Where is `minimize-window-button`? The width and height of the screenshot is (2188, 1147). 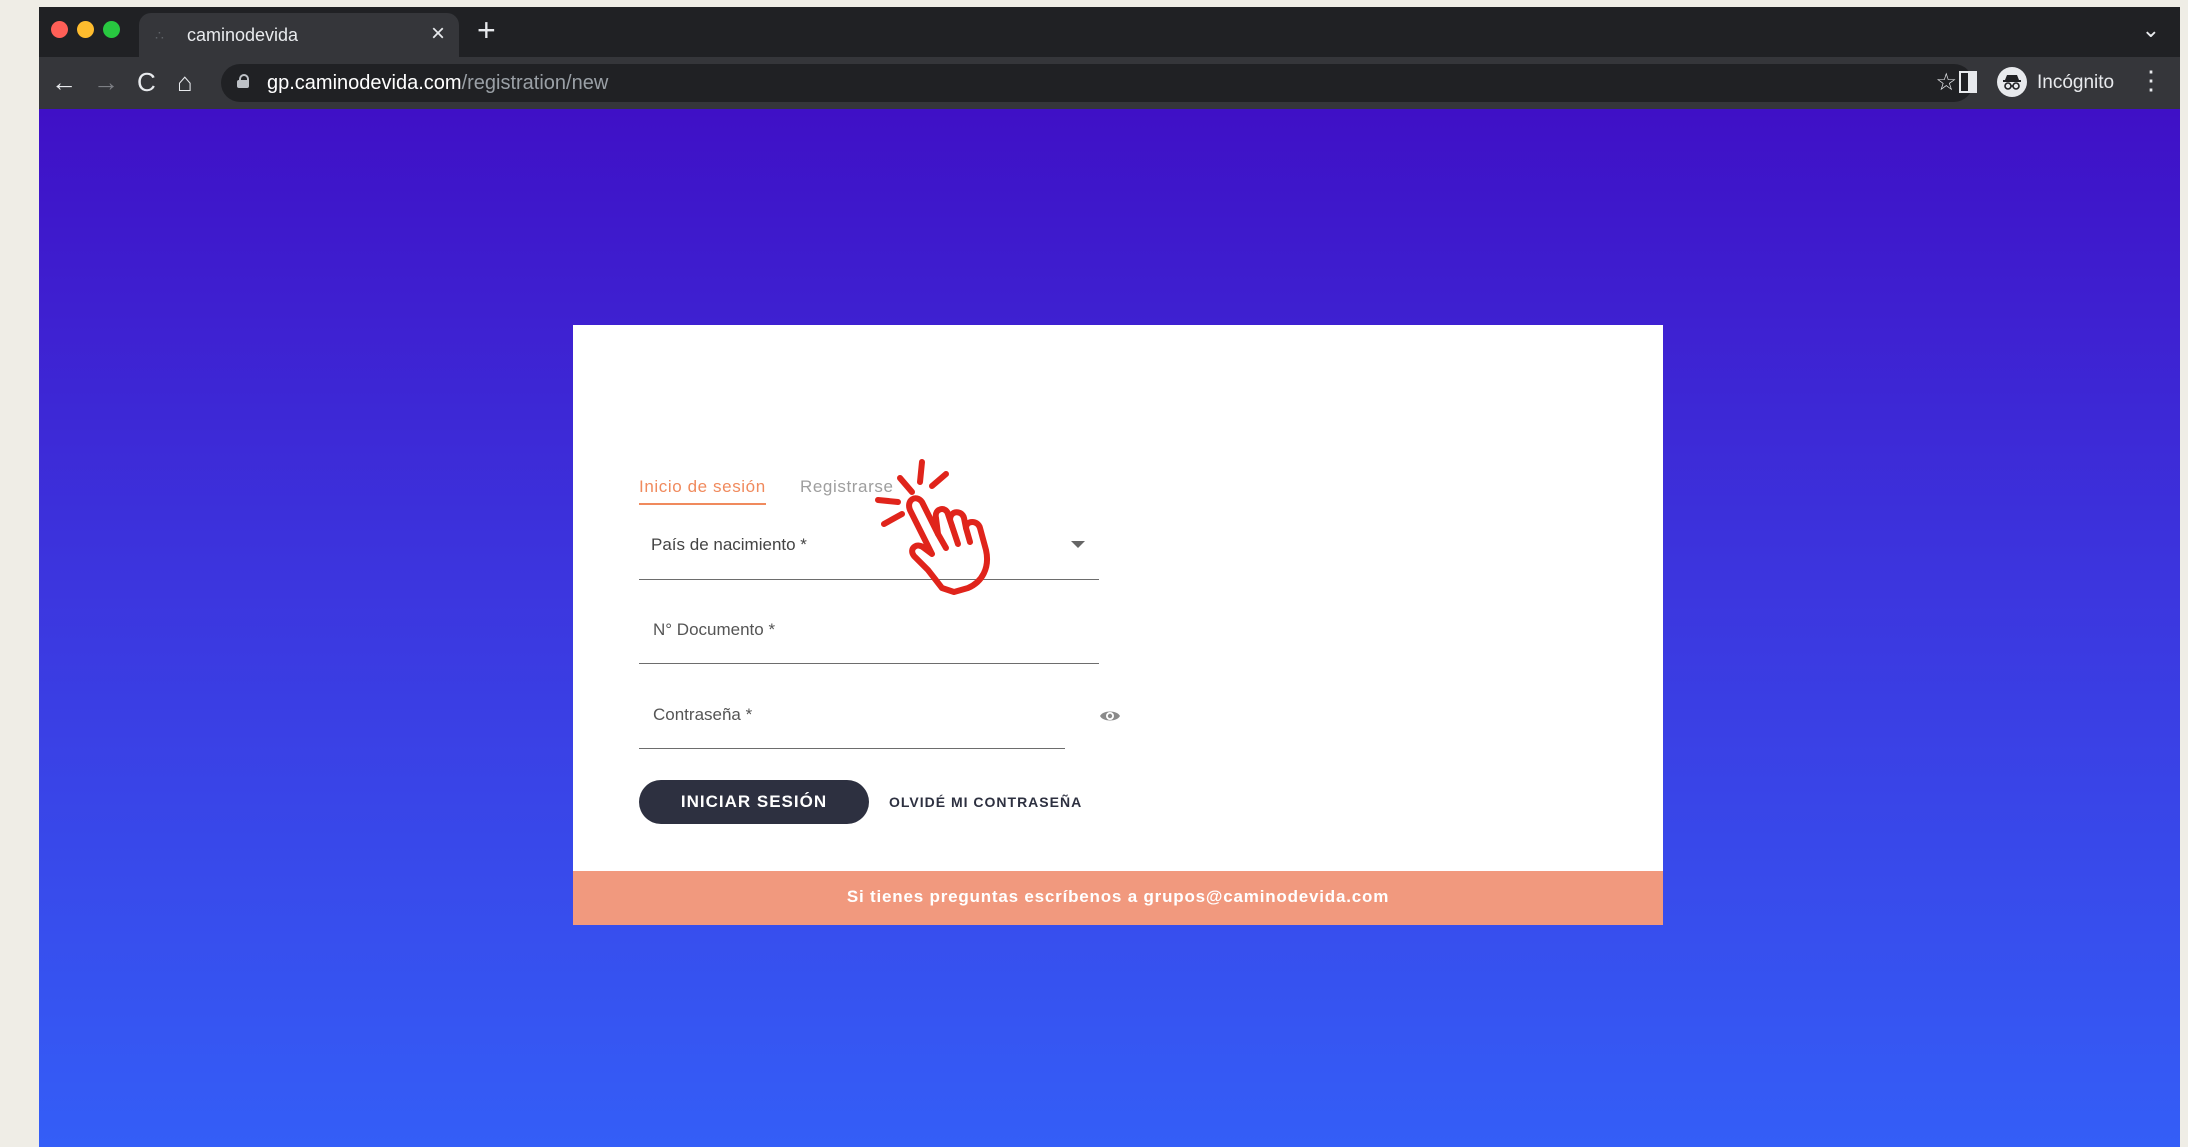 minimize-window-button is located at coordinates (85, 29).